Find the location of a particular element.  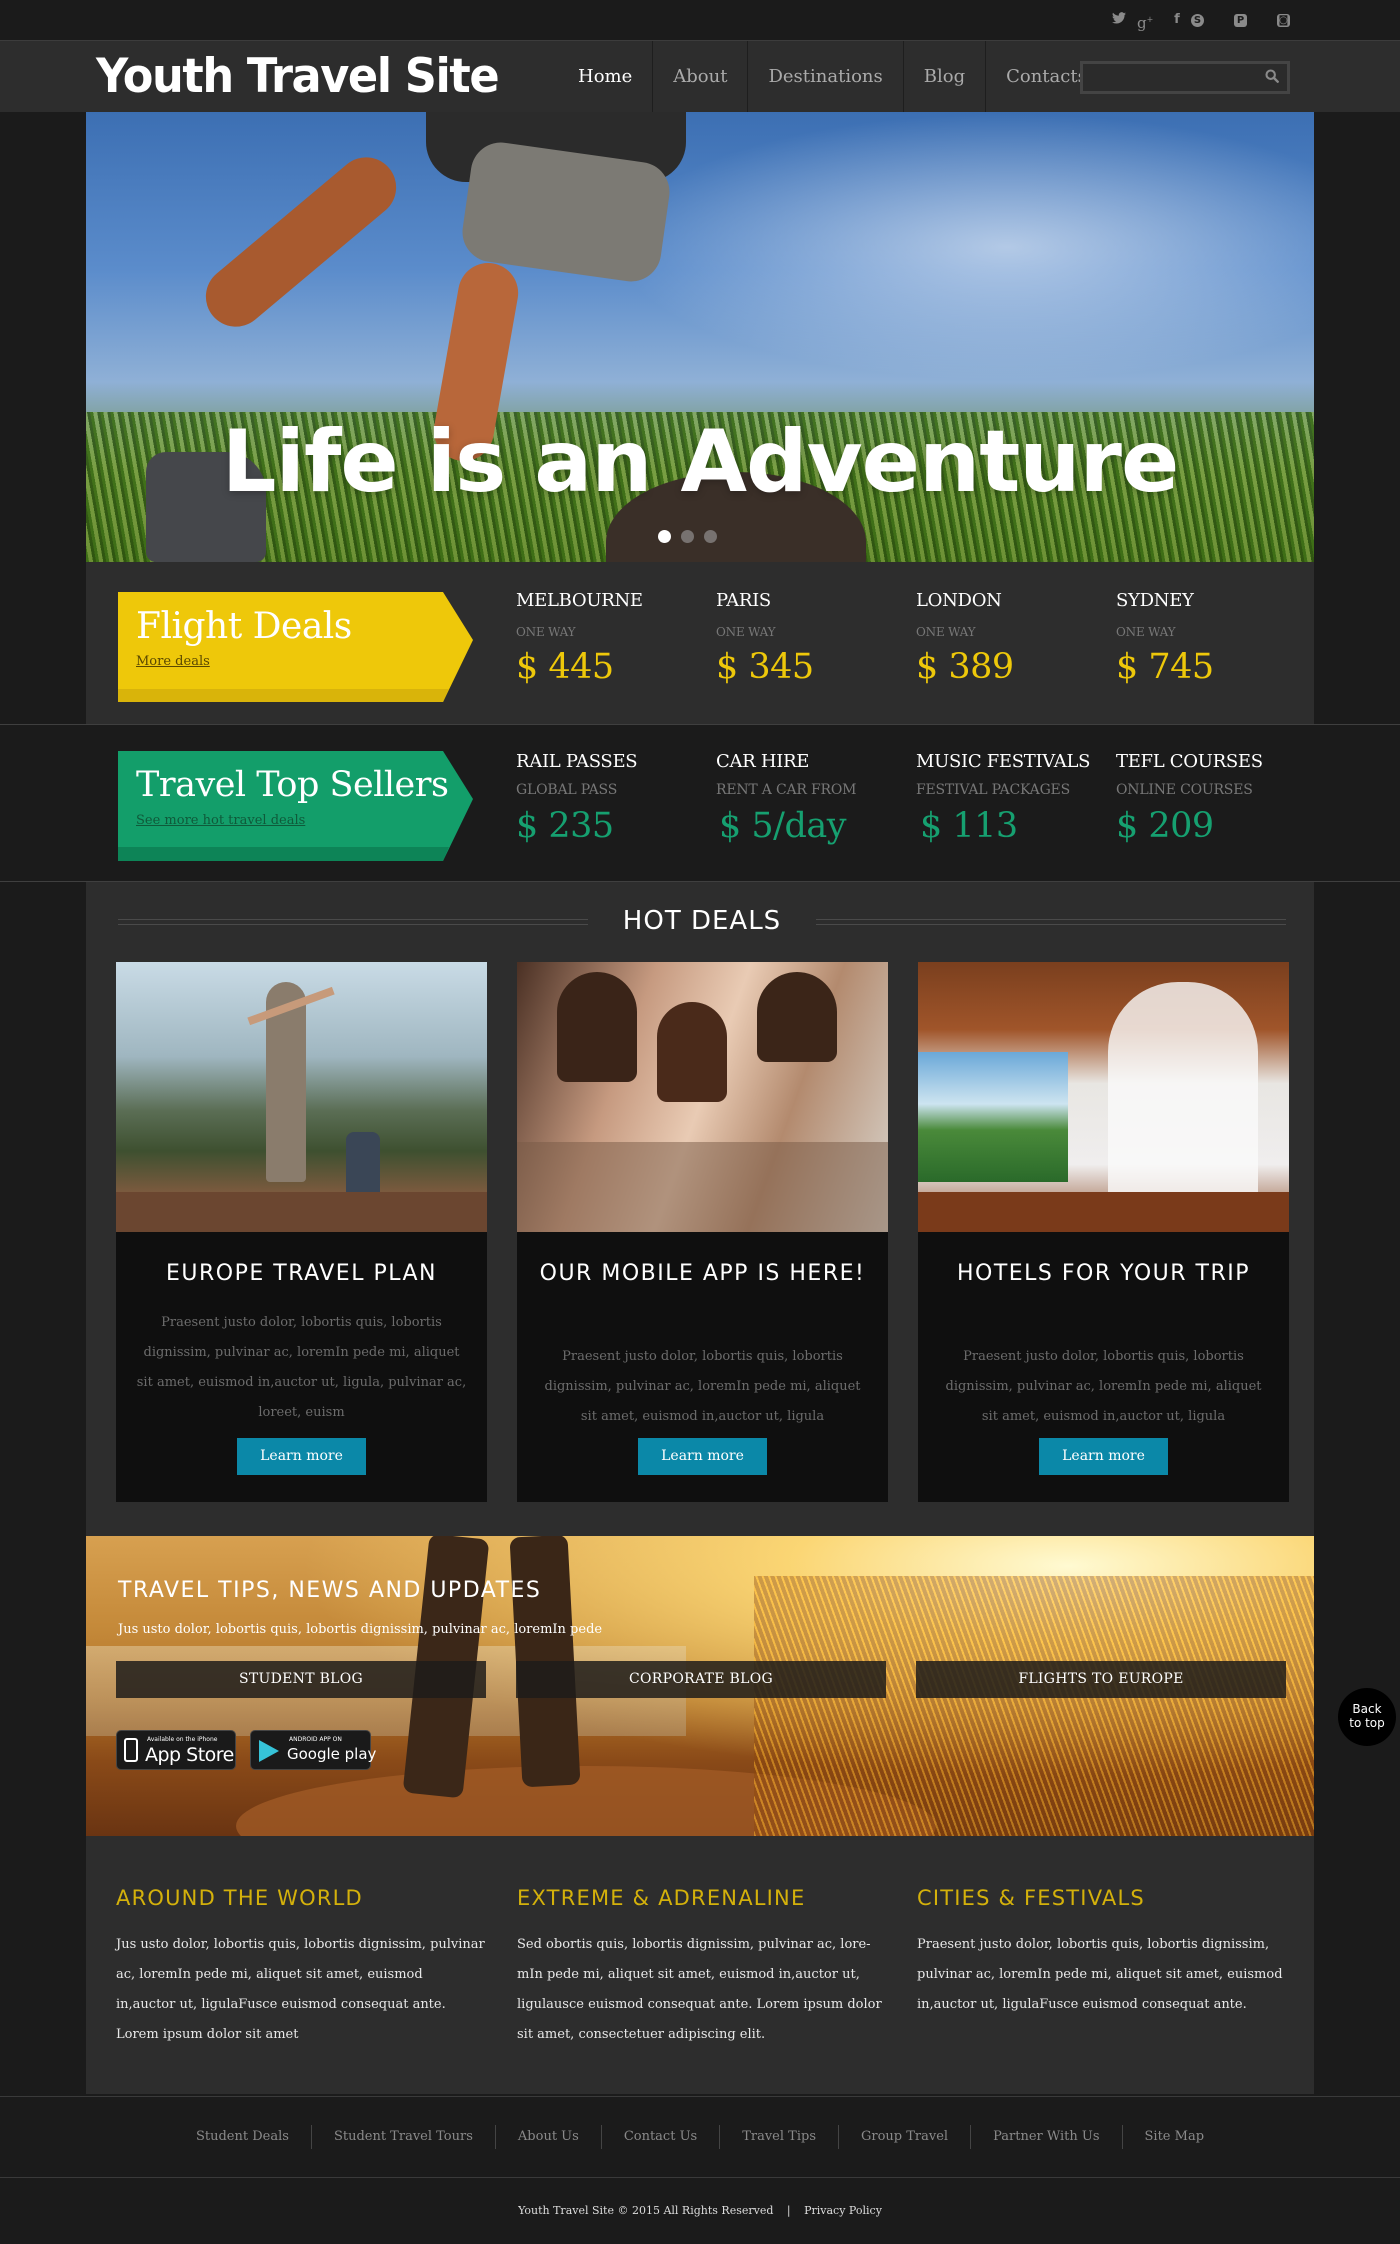

site-logo: Youth Travel Site is located at coordinates (298, 76).